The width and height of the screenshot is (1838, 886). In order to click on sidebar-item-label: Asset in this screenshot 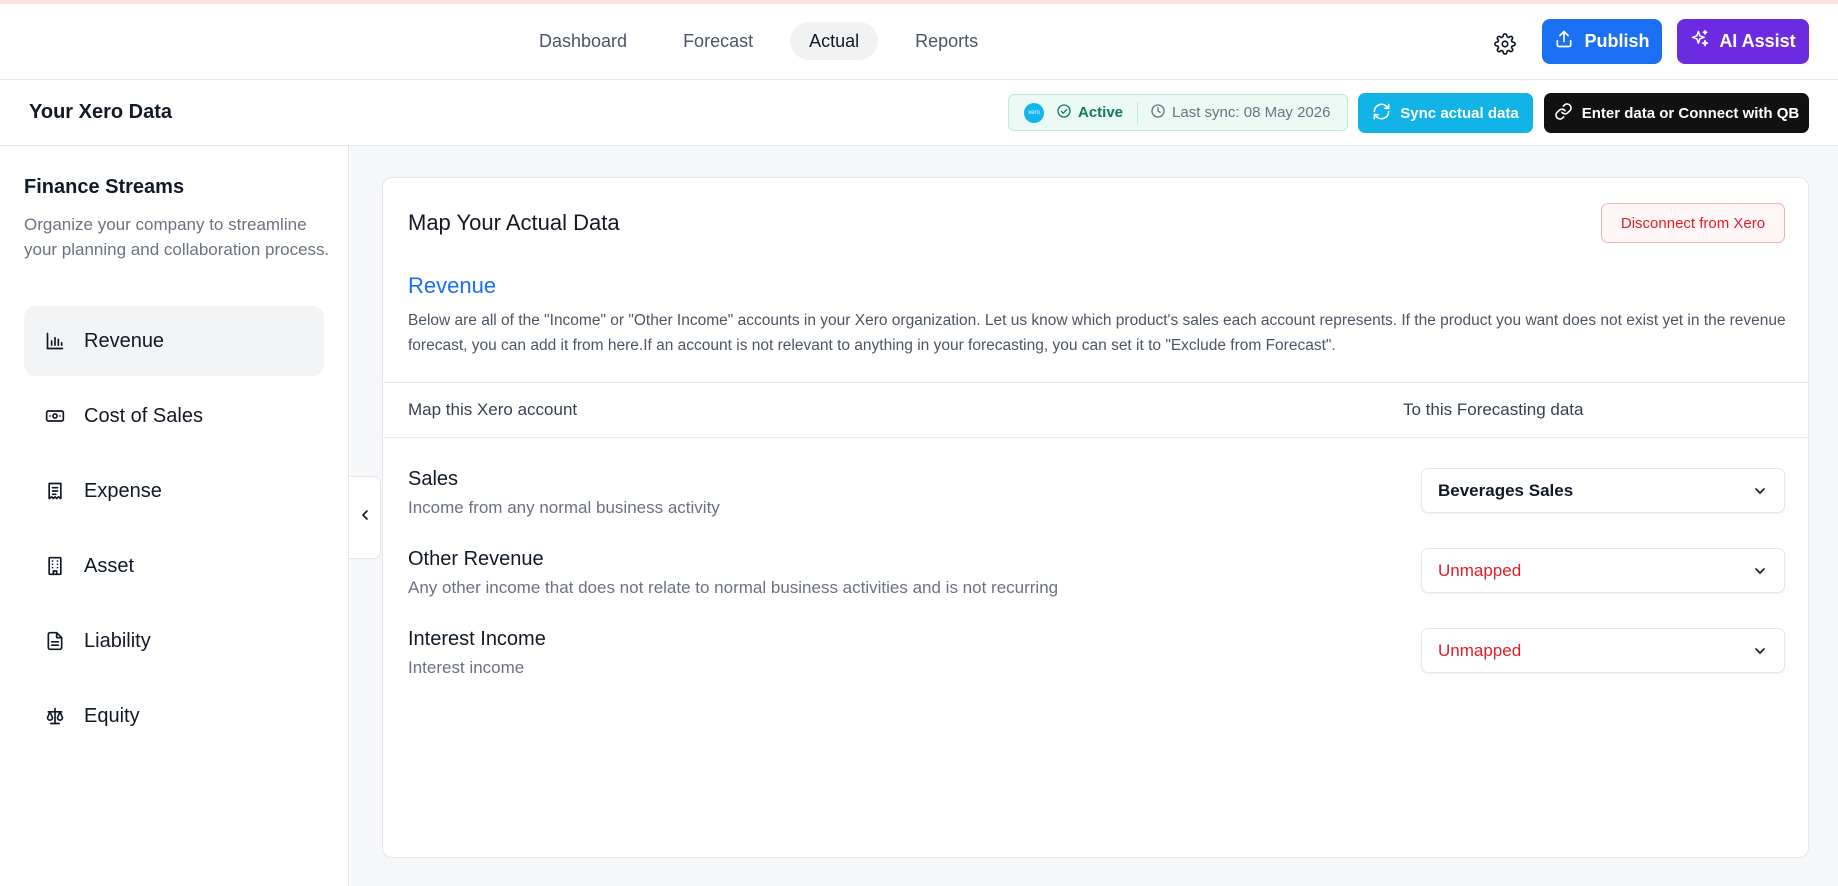, I will do `click(109, 565)`.